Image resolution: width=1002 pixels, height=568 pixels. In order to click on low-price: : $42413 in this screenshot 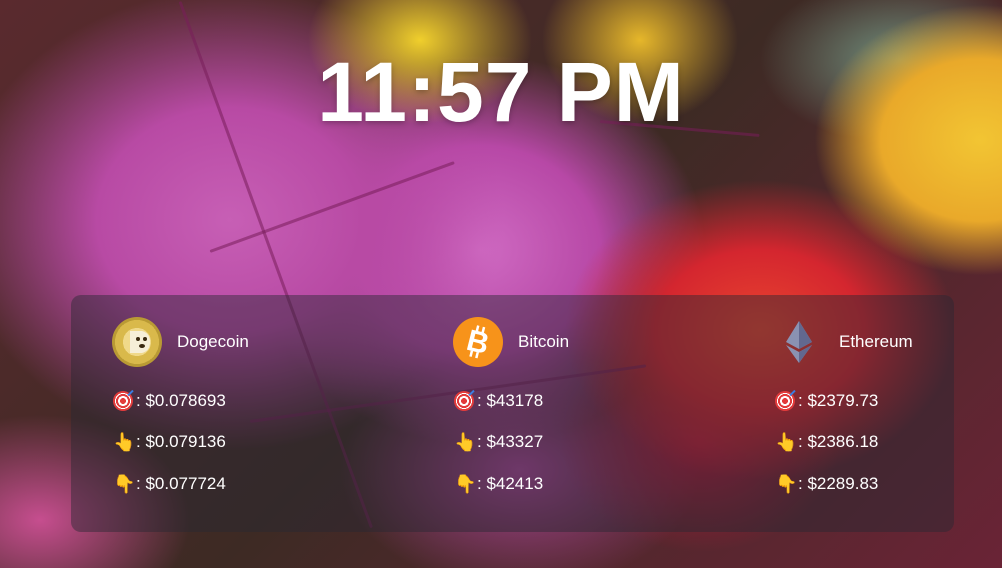, I will do `click(510, 483)`.